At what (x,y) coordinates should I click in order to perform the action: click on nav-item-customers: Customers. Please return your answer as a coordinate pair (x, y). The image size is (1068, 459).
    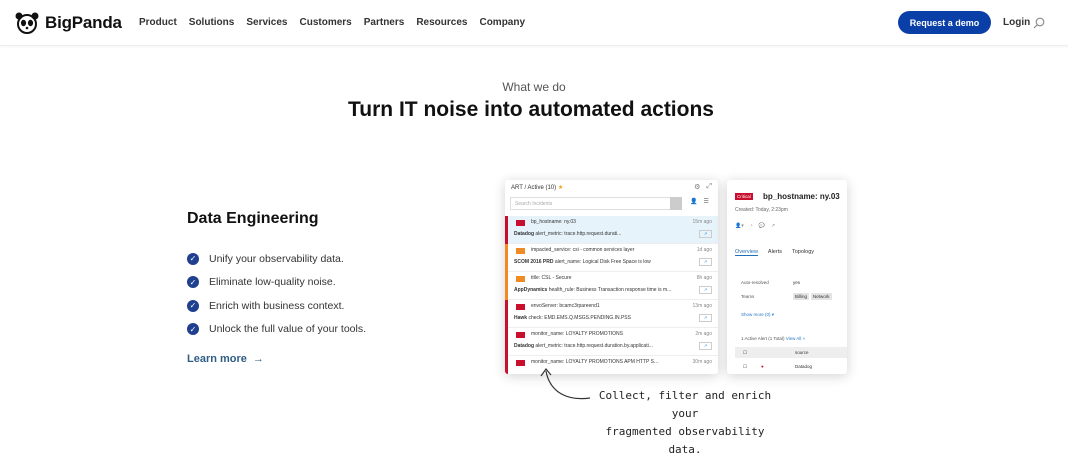
    Looking at the image, I should click on (326, 22).